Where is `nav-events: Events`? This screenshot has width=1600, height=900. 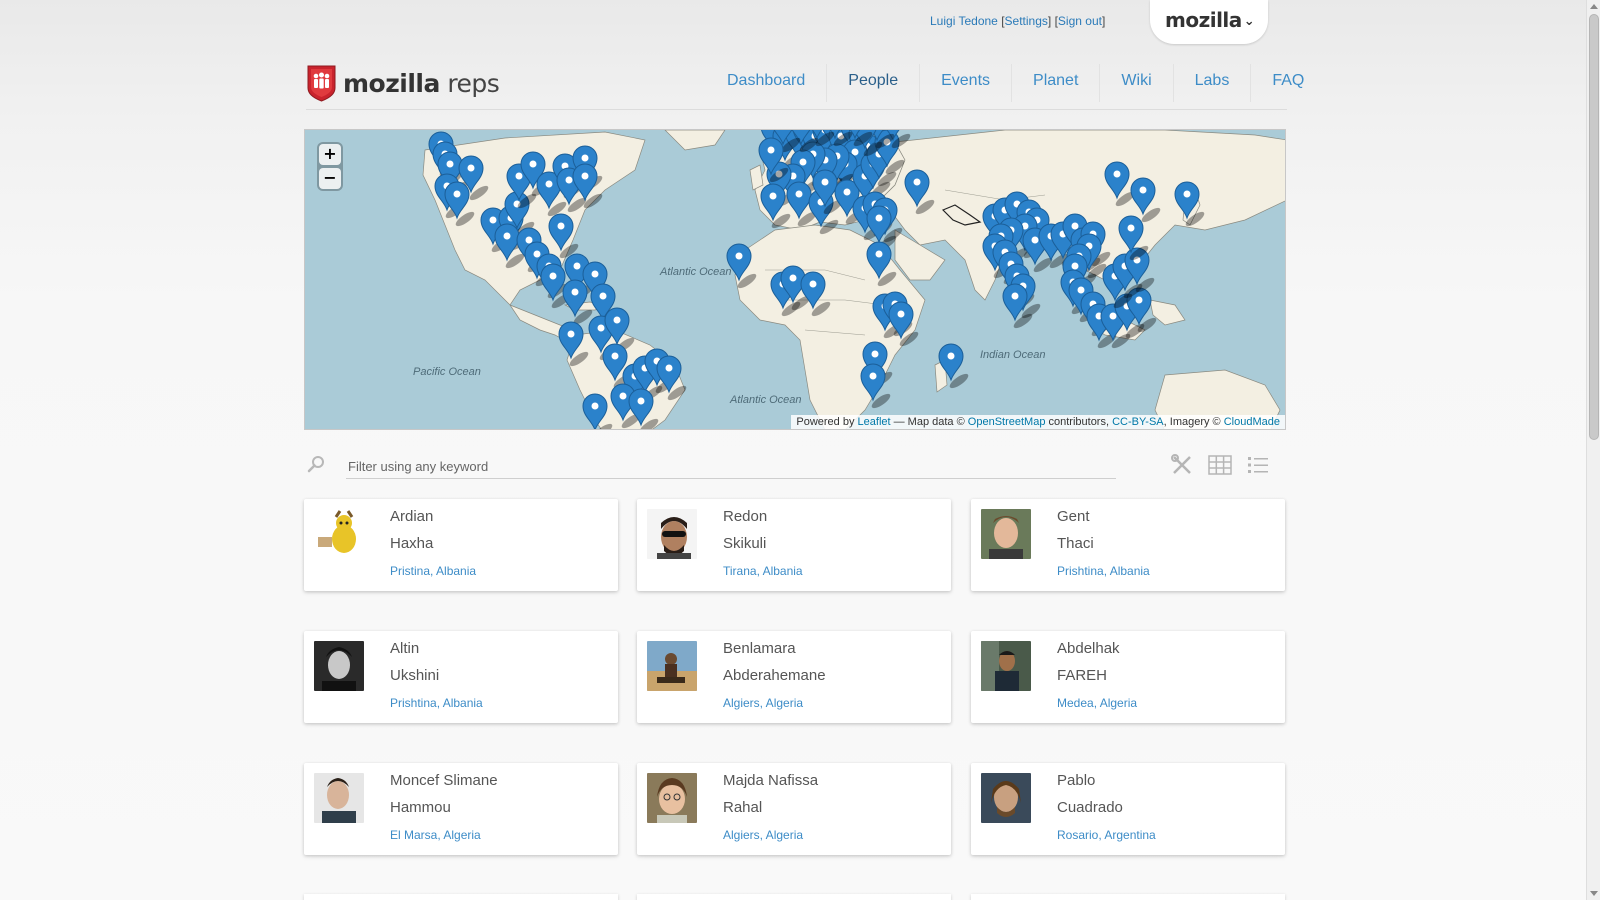 nav-events: Events is located at coordinates (965, 83).